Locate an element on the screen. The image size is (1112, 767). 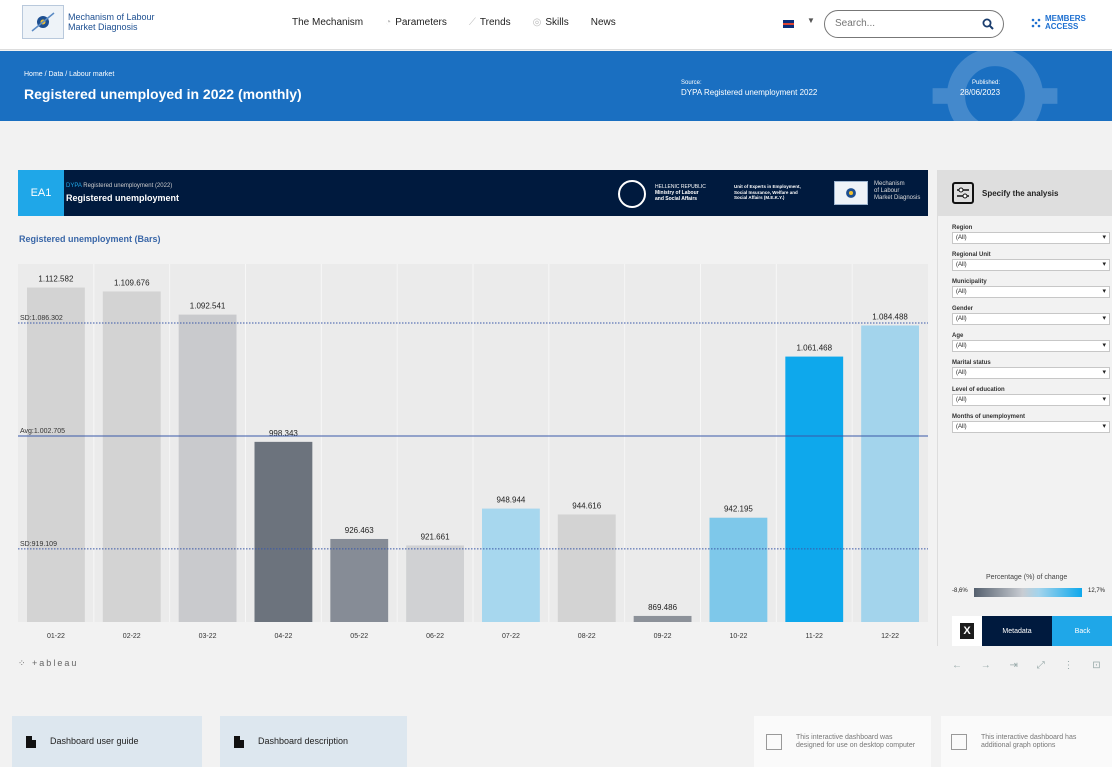
filter-region: Region (All) is located at coordinates (1031, 234).